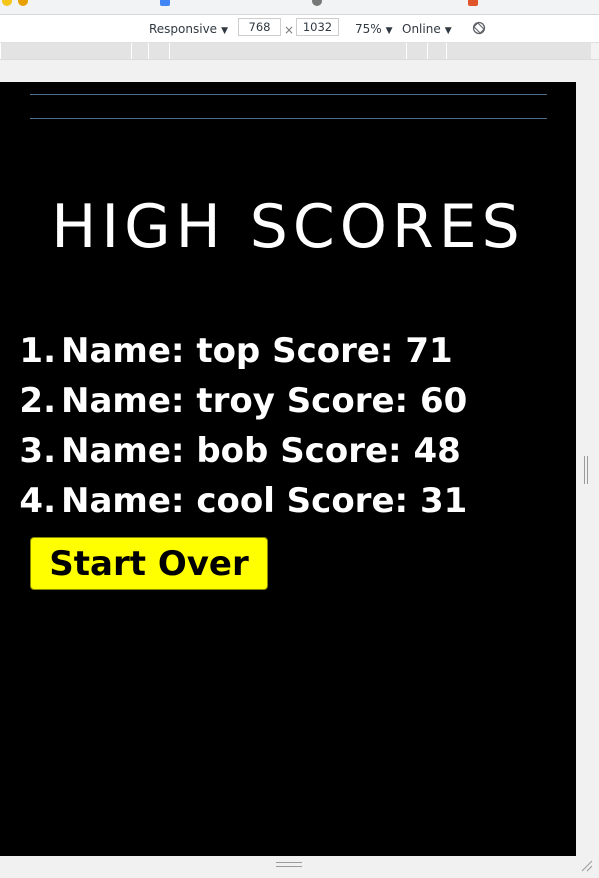 The image size is (599, 878). I want to click on score-row: 2. Name: troy Score: 60, so click(233, 401).